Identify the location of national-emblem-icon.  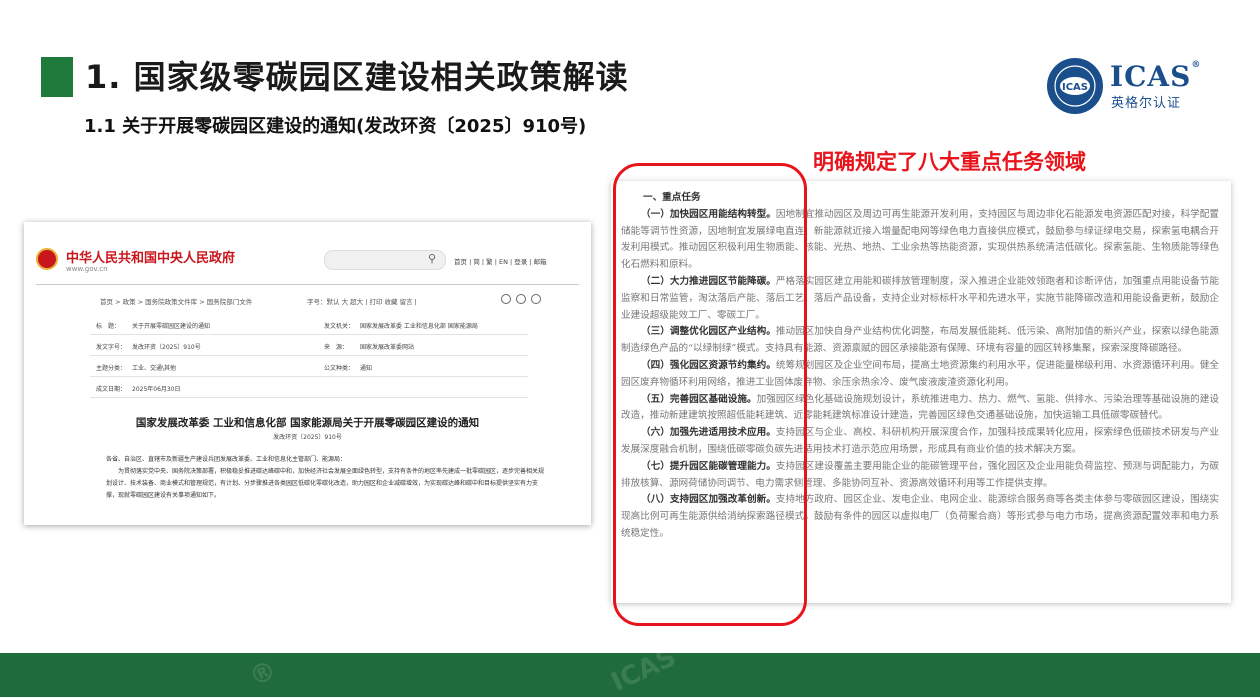
(47, 259).